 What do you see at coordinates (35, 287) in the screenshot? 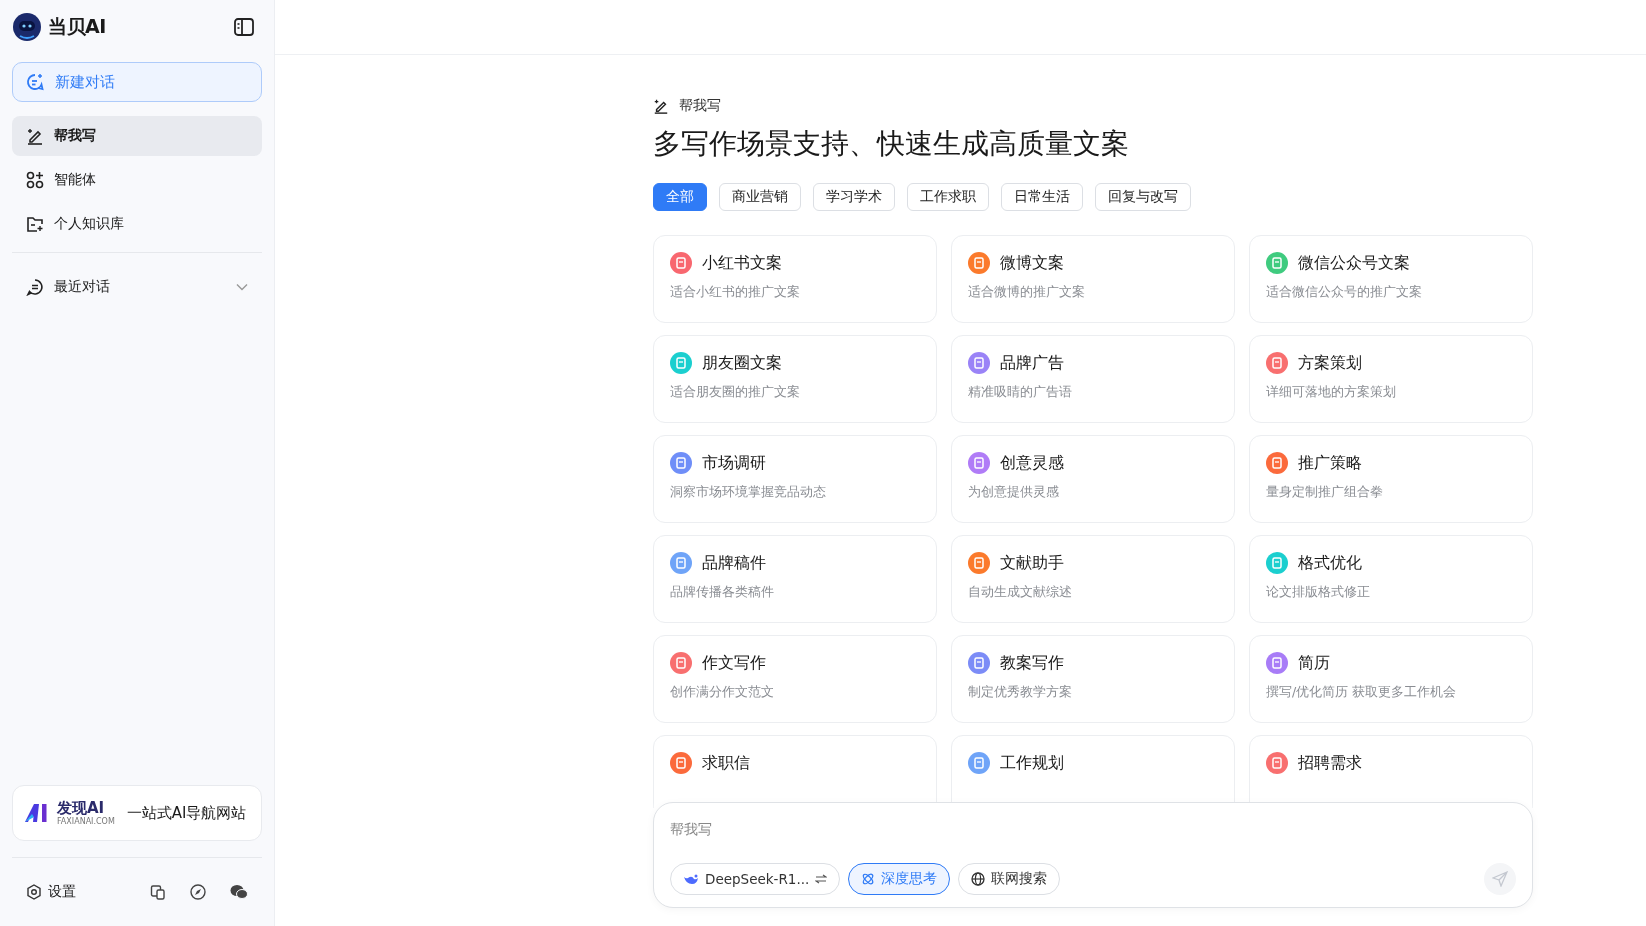
I see `chat-icon` at bounding box center [35, 287].